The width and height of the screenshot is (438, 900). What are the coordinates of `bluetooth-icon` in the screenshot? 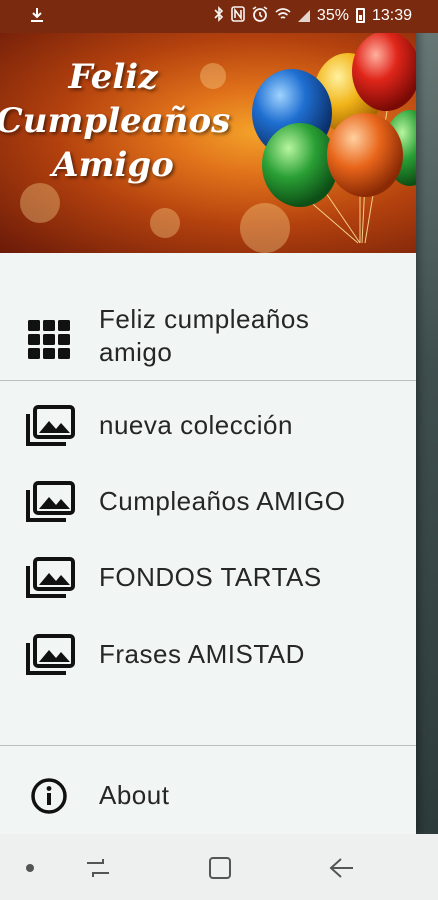 It's located at (219, 15).